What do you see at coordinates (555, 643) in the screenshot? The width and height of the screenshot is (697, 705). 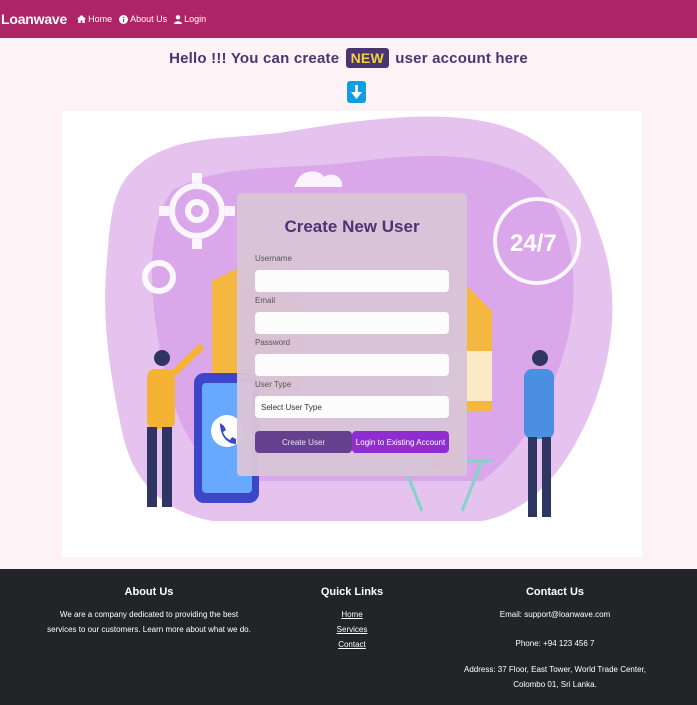 I see `footer-contact-phone: Phone: +94 123 456 7` at bounding box center [555, 643].